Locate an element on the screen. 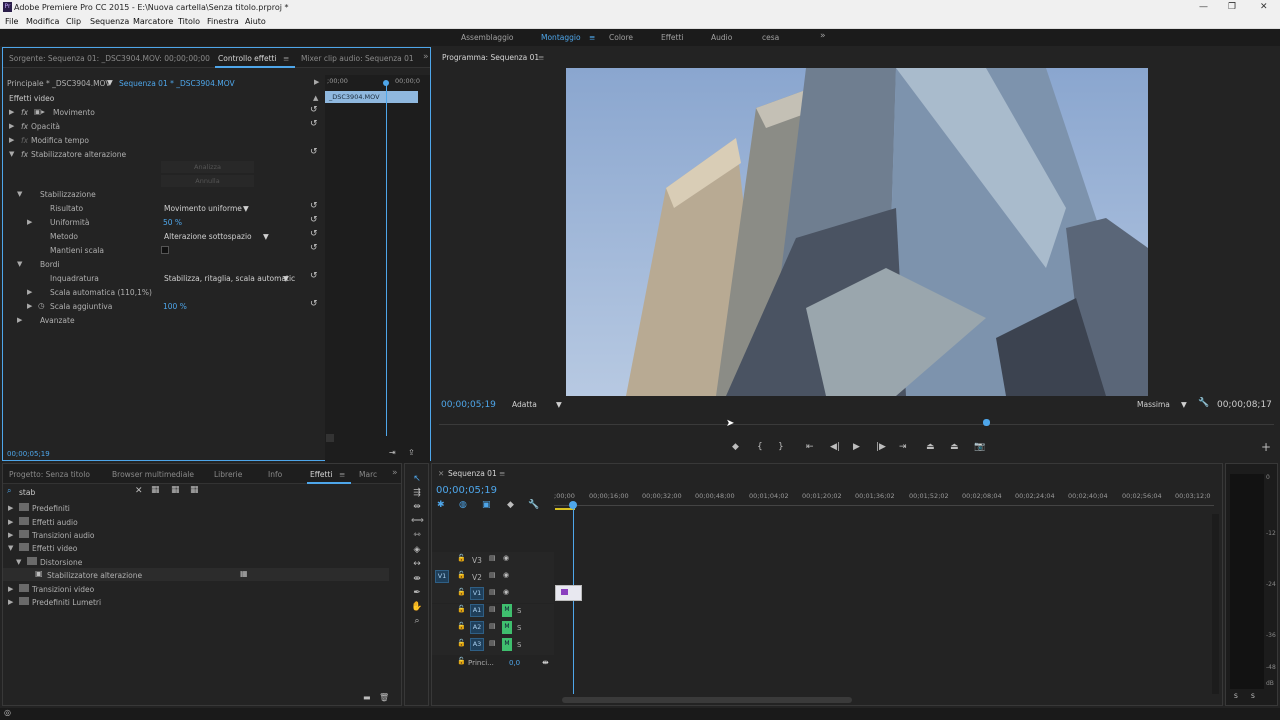 The height and width of the screenshot is (720, 1280). track-label-a2: A2 is located at coordinates (477, 627).